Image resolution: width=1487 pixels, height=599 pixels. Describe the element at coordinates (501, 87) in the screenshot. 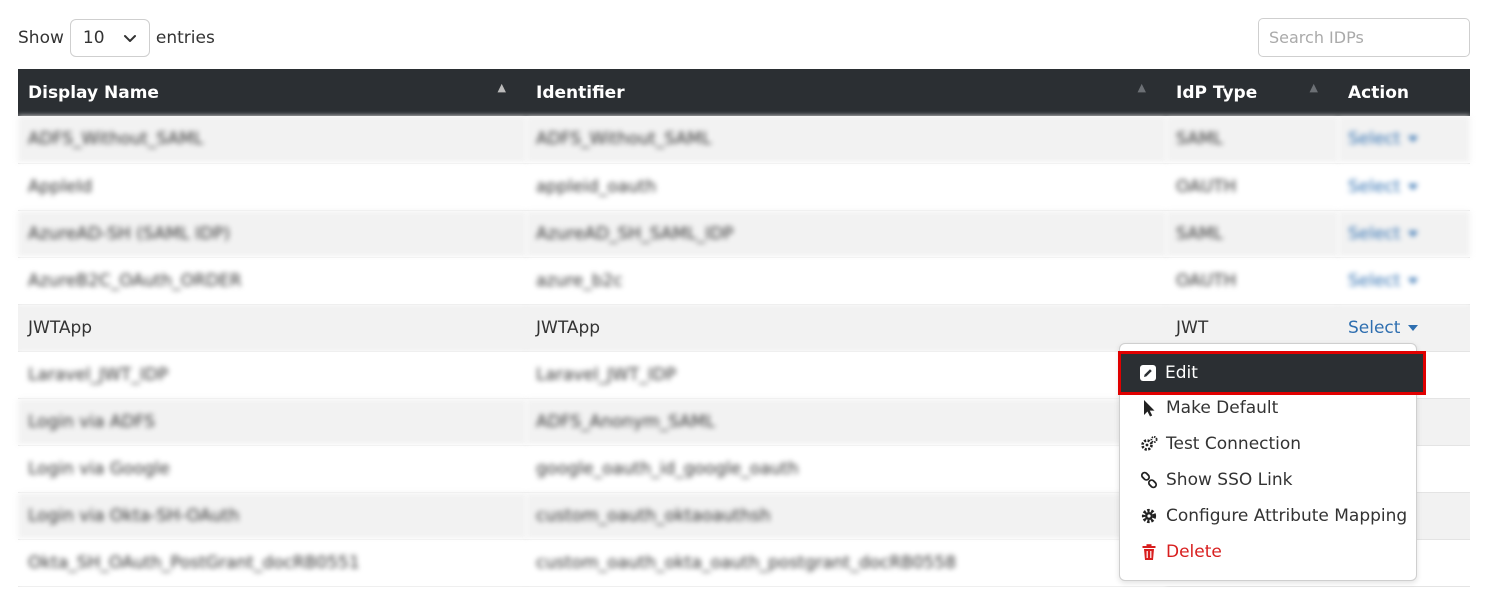

I see `sort-asc-icon: ▲` at that location.